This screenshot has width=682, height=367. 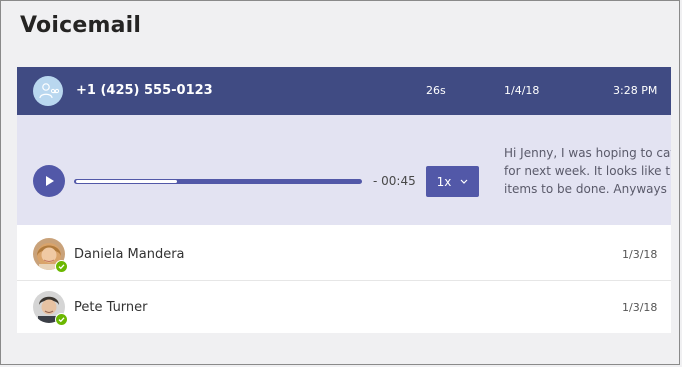 What do you see at coordinates (111, 307) in the screenshot?
I see `contact-name: Pete Turner` at bounding box center [111, 307].